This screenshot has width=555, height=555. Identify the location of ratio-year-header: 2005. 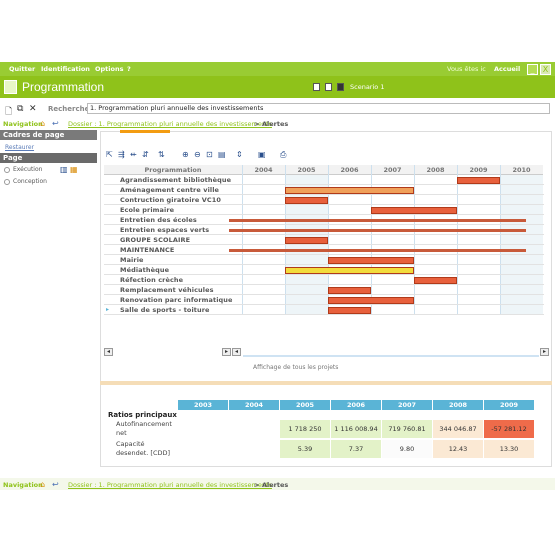
(305, 405).